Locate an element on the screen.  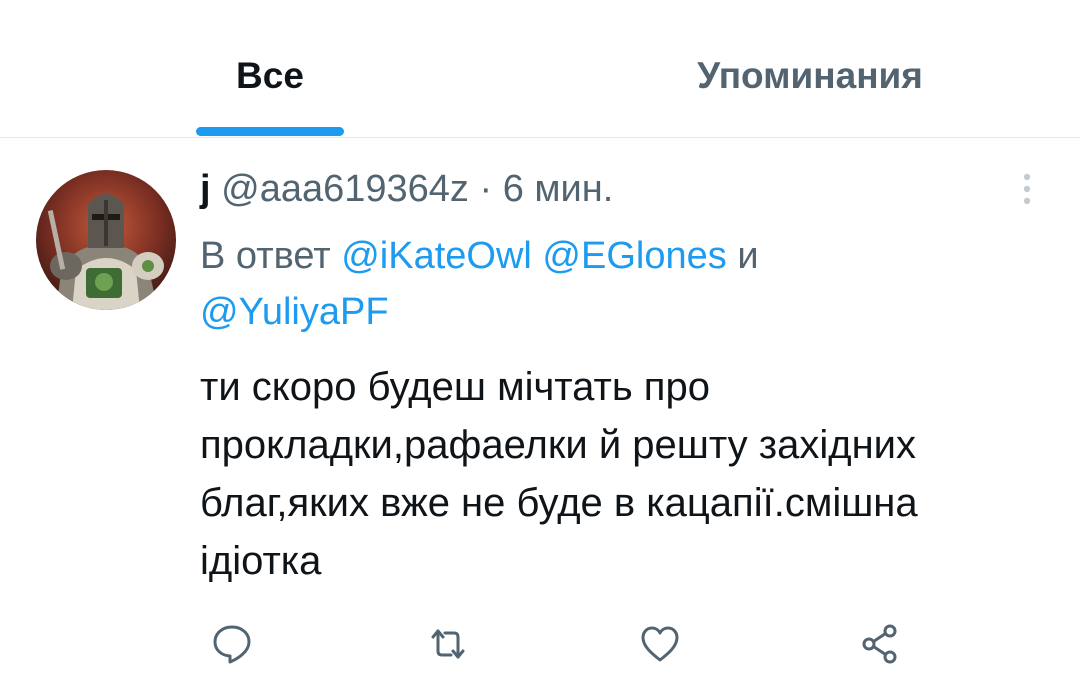
replying-to: В ответ @iKateOwl @EGlones и @YuliyaPF is located at coordinates (620, 284).